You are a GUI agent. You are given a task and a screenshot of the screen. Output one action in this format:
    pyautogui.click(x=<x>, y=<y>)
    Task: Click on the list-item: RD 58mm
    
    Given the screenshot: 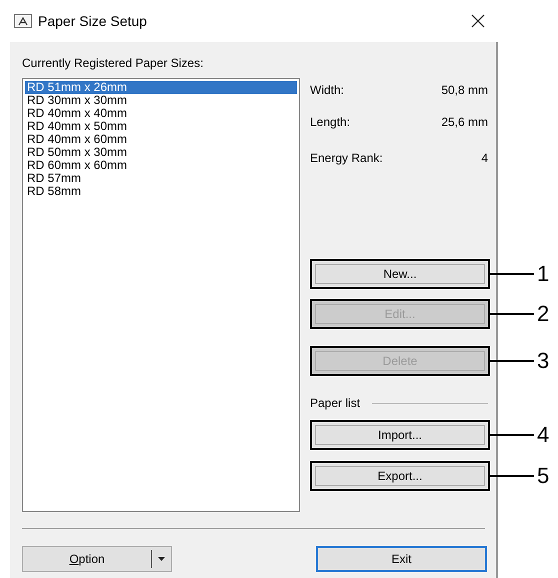 What is the action you would take?
    pyautogui.click(x=161, y=191)
    